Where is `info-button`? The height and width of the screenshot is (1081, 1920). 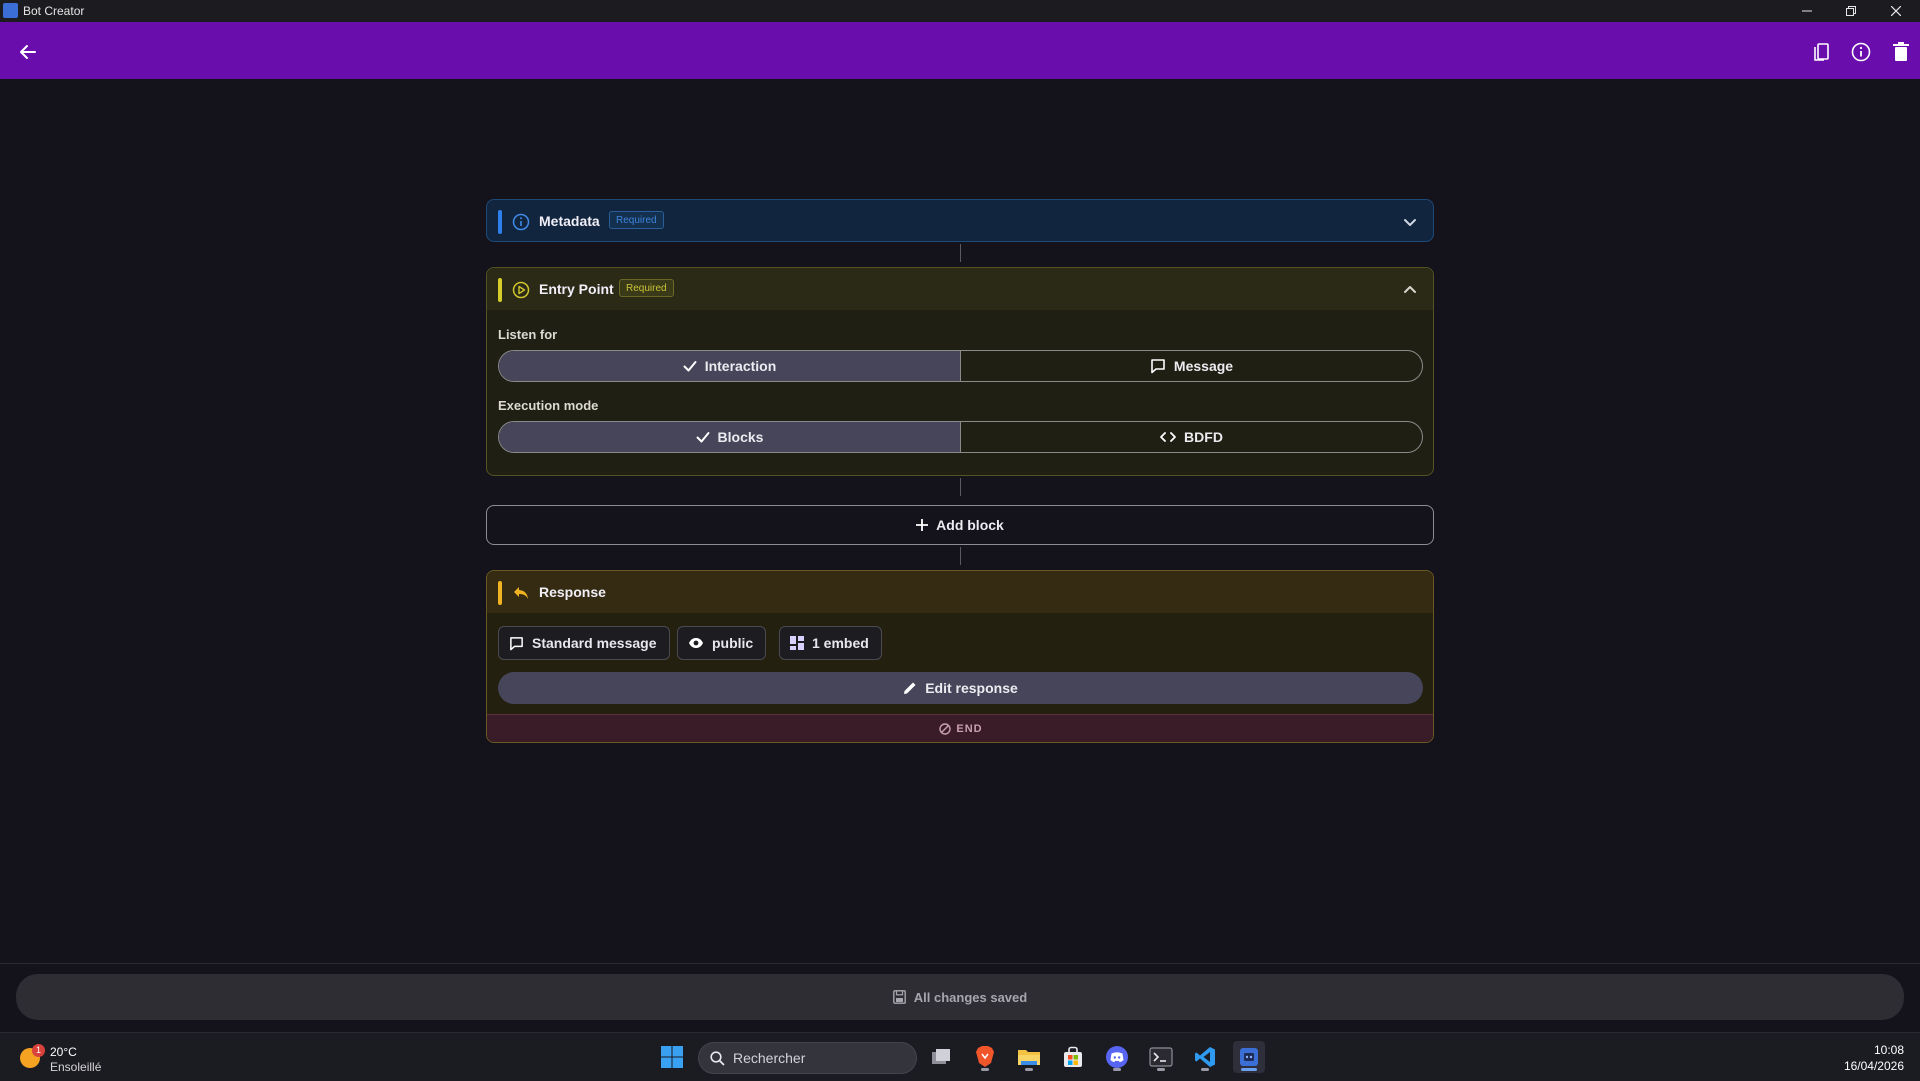
info-button is located at coordinates (1861, 52).